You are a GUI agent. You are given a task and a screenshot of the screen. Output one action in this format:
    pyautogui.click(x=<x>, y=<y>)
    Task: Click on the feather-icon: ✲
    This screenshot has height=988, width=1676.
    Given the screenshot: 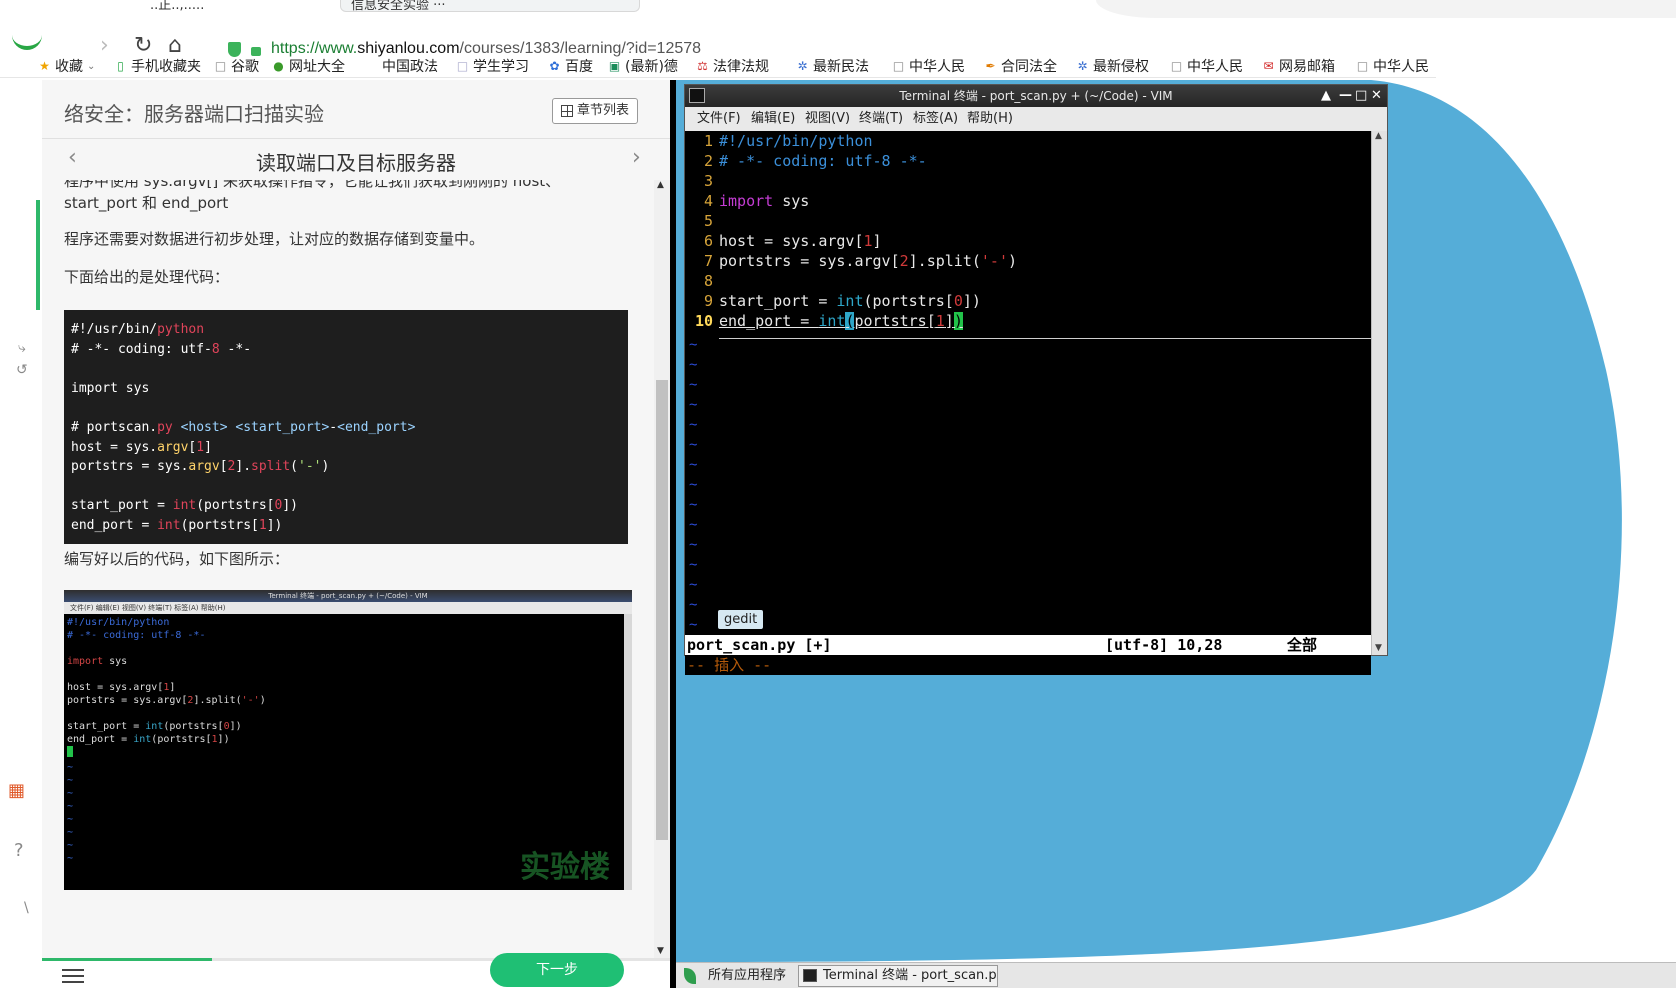 What is the action you would take?
    pyautogui.click(x=802, y=65)
    